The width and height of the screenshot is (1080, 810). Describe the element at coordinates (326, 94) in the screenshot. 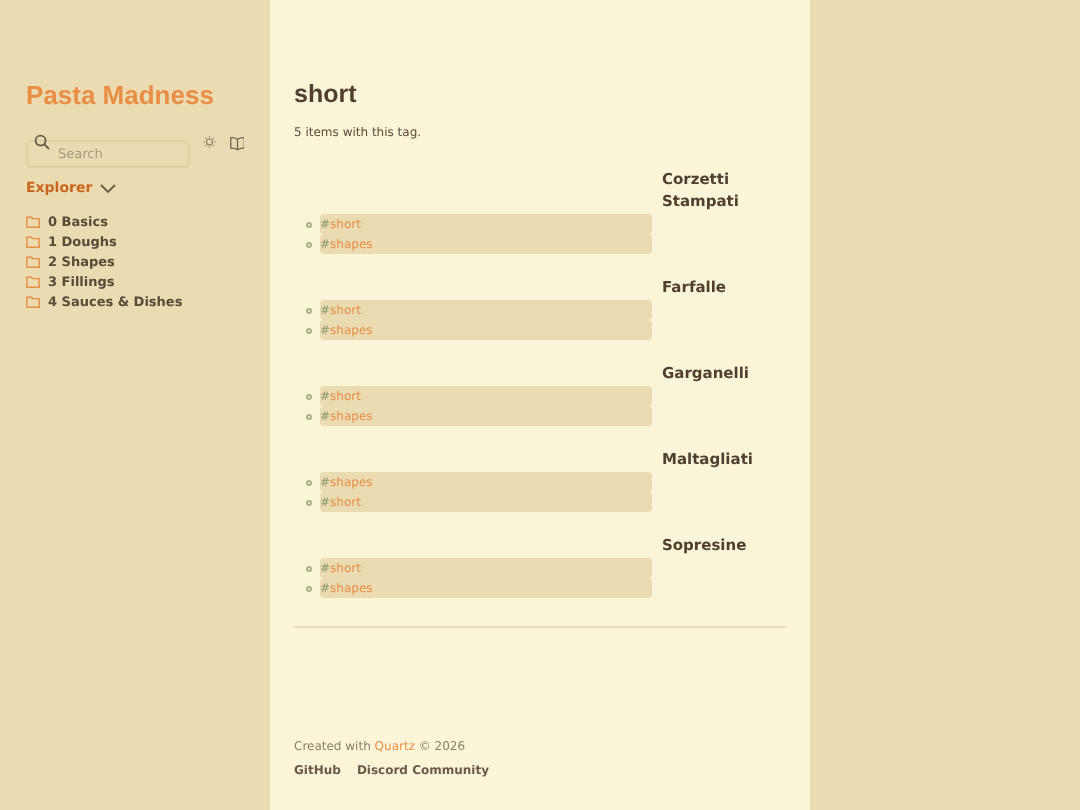

I see `page-title: short` at that location.